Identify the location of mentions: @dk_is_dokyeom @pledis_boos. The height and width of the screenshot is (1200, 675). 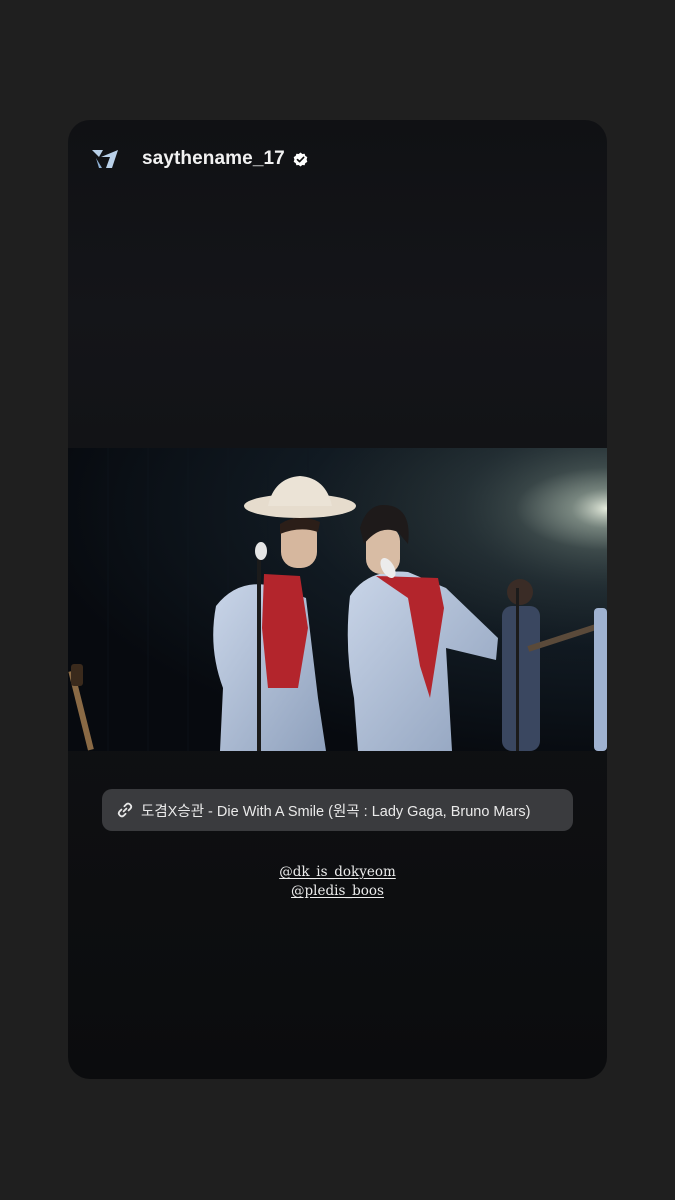
(337, 882).